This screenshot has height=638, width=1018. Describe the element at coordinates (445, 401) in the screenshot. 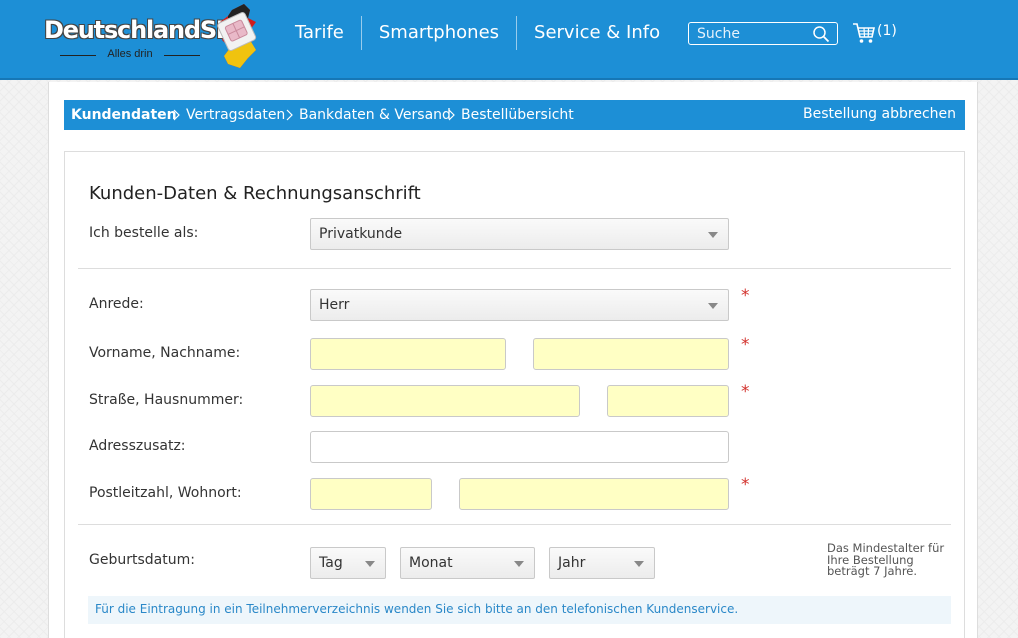

I see `street-field` at that location.